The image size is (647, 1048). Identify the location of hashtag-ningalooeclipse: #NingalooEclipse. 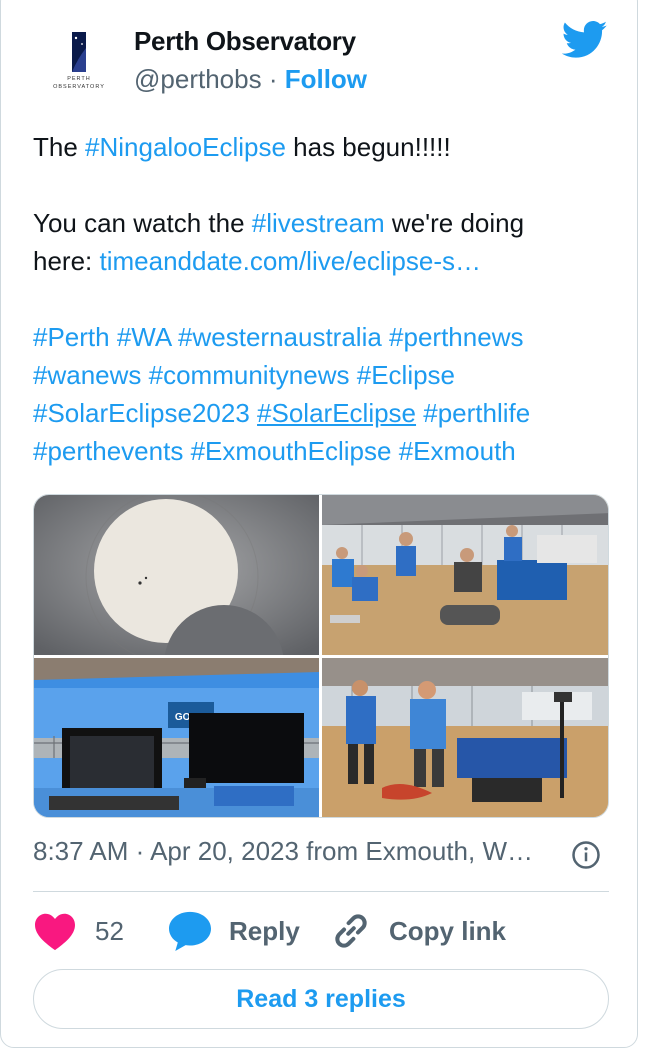
(185, 147).